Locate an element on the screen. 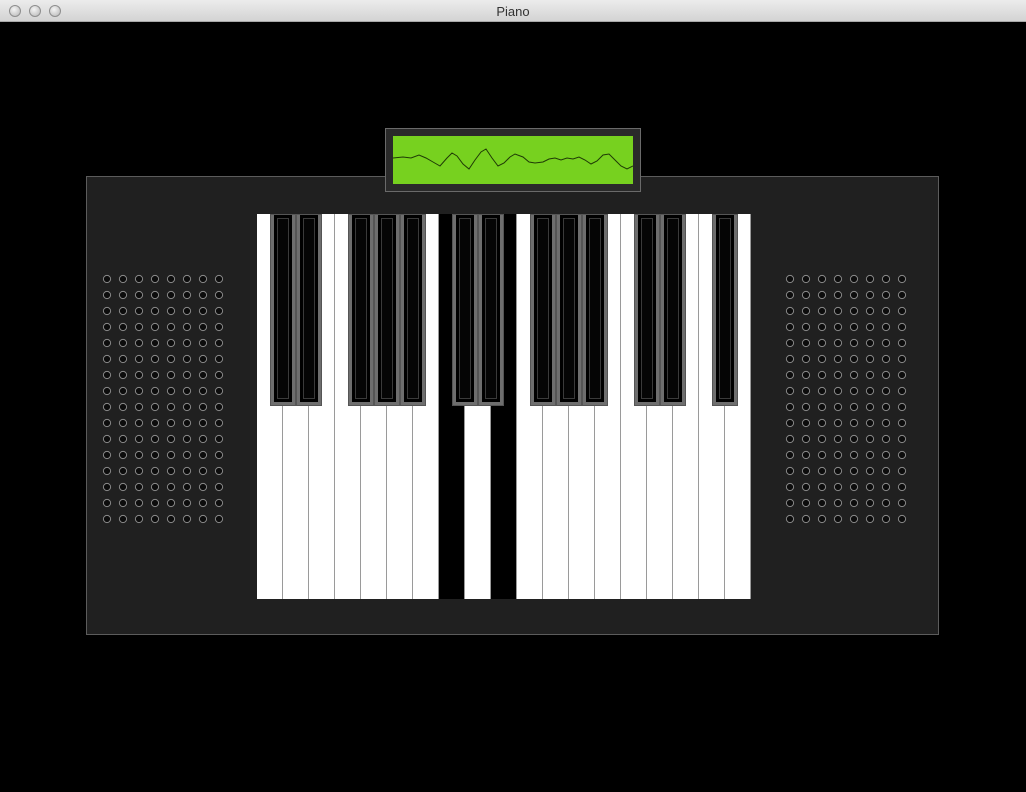 The width and height of the screenshot is (1026, 792). waveform-screen is located at coordinates (513, 160).